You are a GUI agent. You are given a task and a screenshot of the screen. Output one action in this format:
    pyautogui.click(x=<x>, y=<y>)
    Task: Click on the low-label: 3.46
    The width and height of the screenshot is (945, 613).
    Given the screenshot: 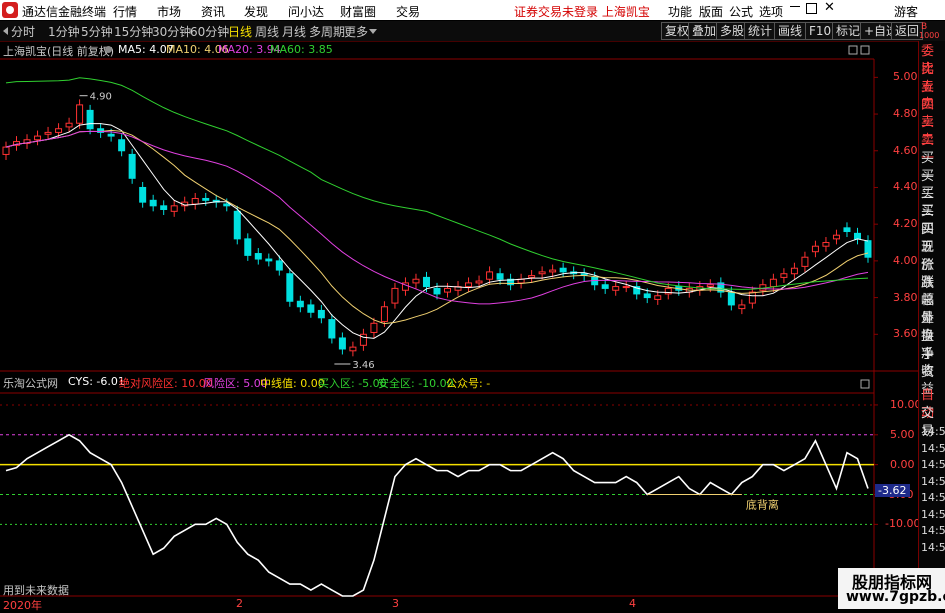 What is the action you would take?
    pyautogui.click(x=363, y=365)
    